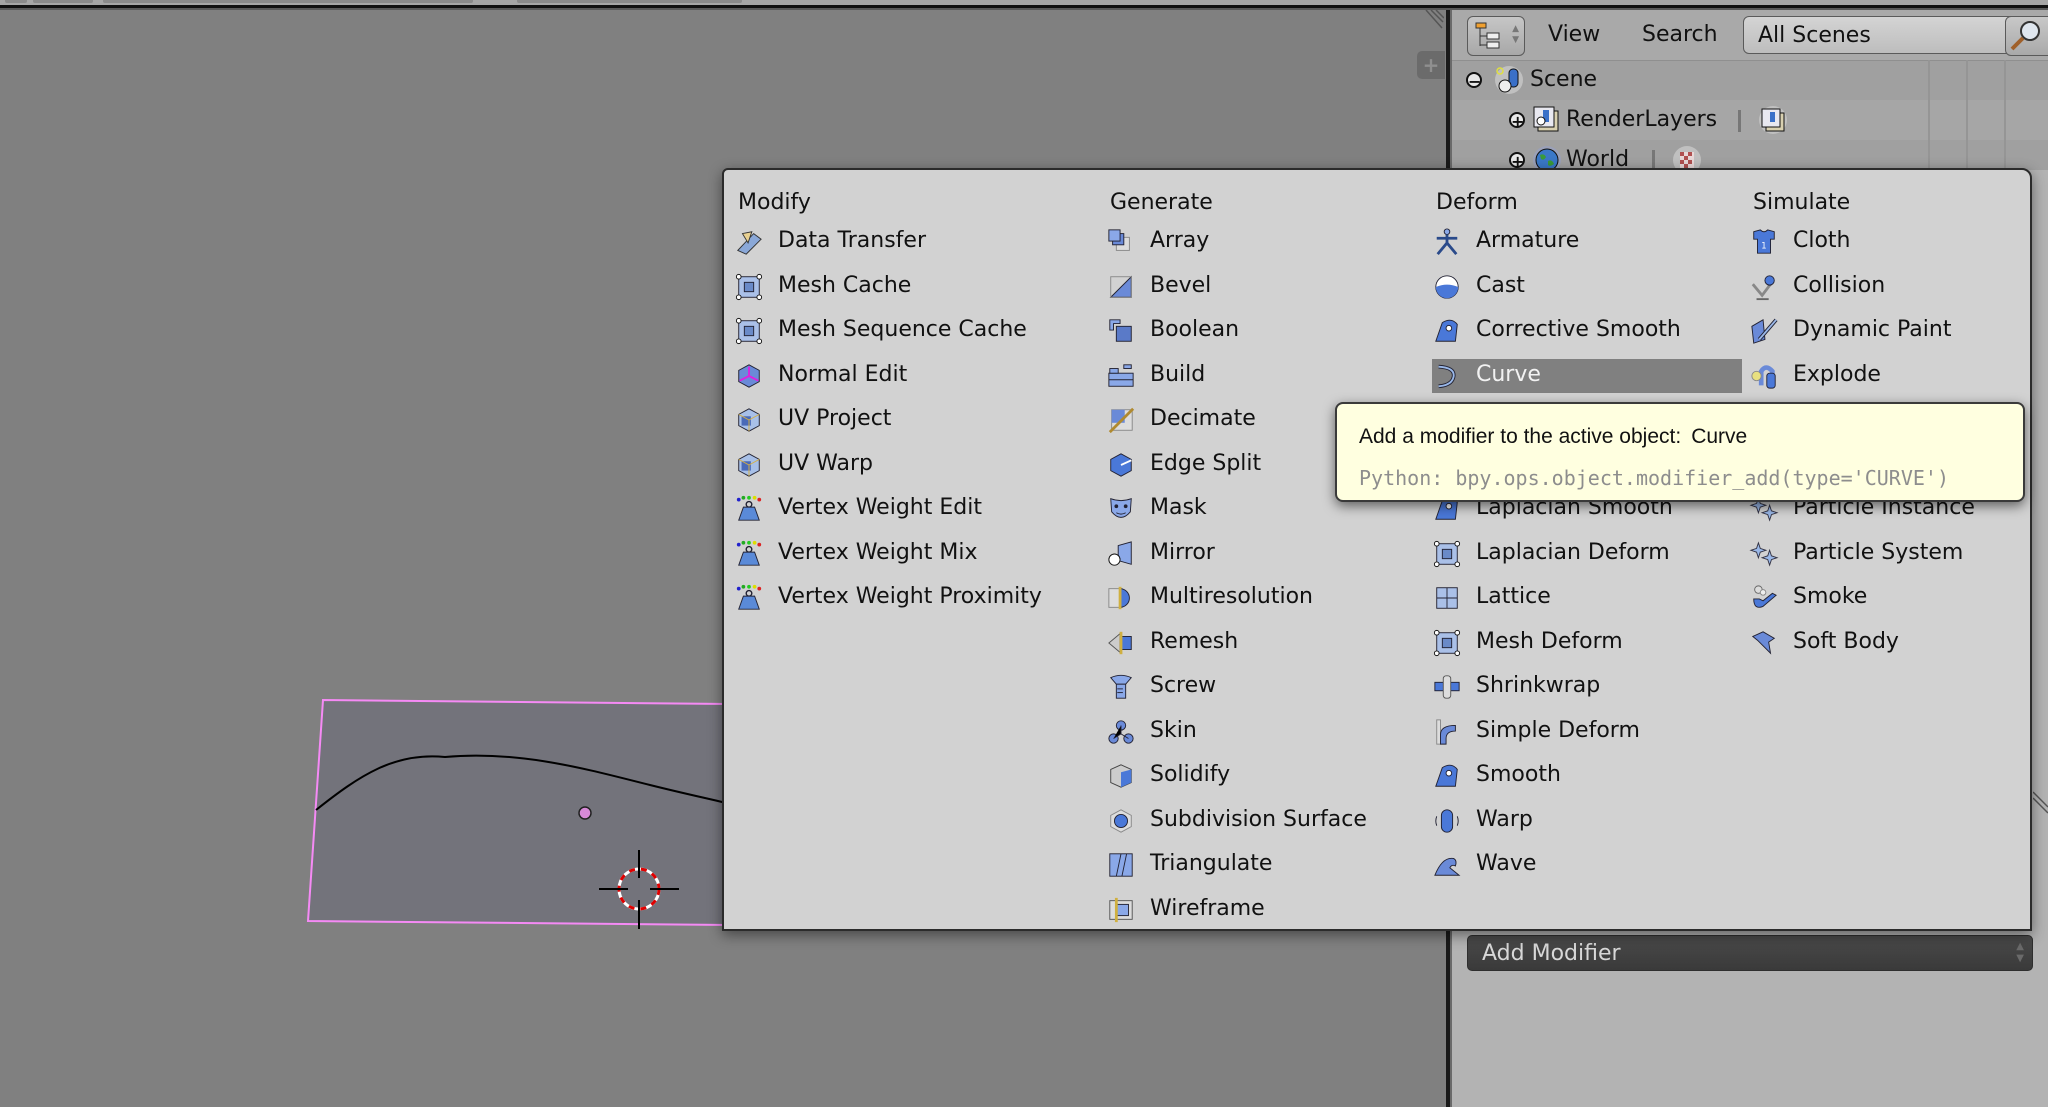 The width and height of the screenshot is (2048, 1107). What do you see at coordinates (1587, 643) in the screenshot?
I see `menu-item-mesh-deform: Mesh Deform` at bounding box center [1587, 643].